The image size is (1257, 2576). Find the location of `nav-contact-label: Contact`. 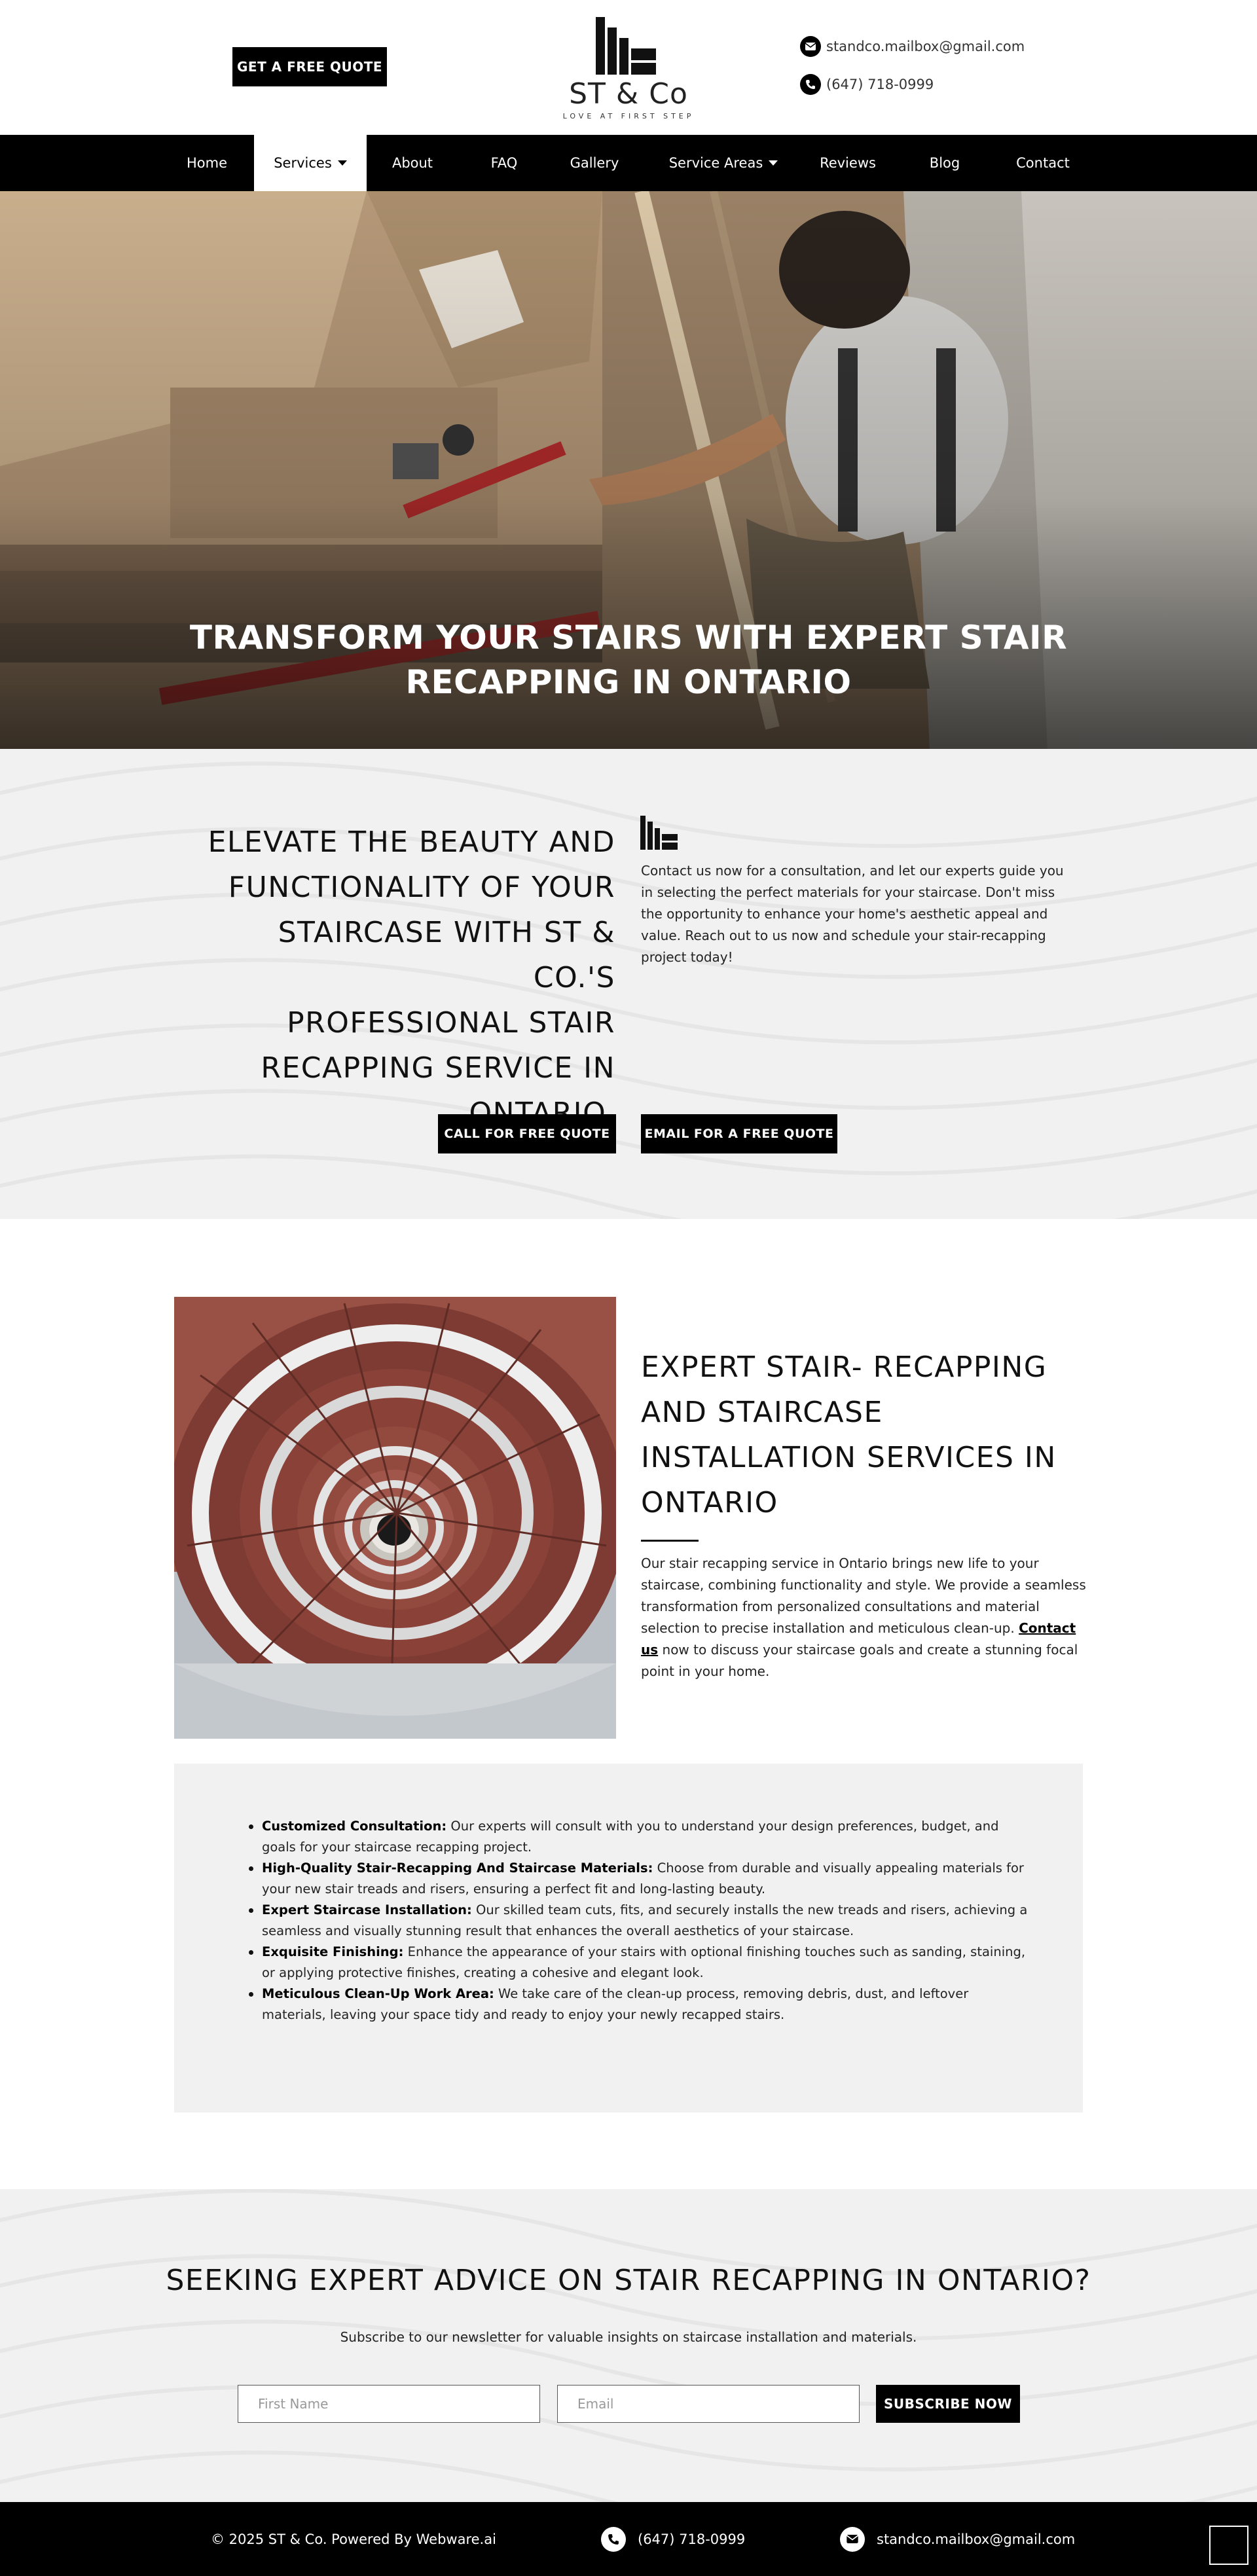

nav-contact-label: Contact is located at coordinates (1043, 163).